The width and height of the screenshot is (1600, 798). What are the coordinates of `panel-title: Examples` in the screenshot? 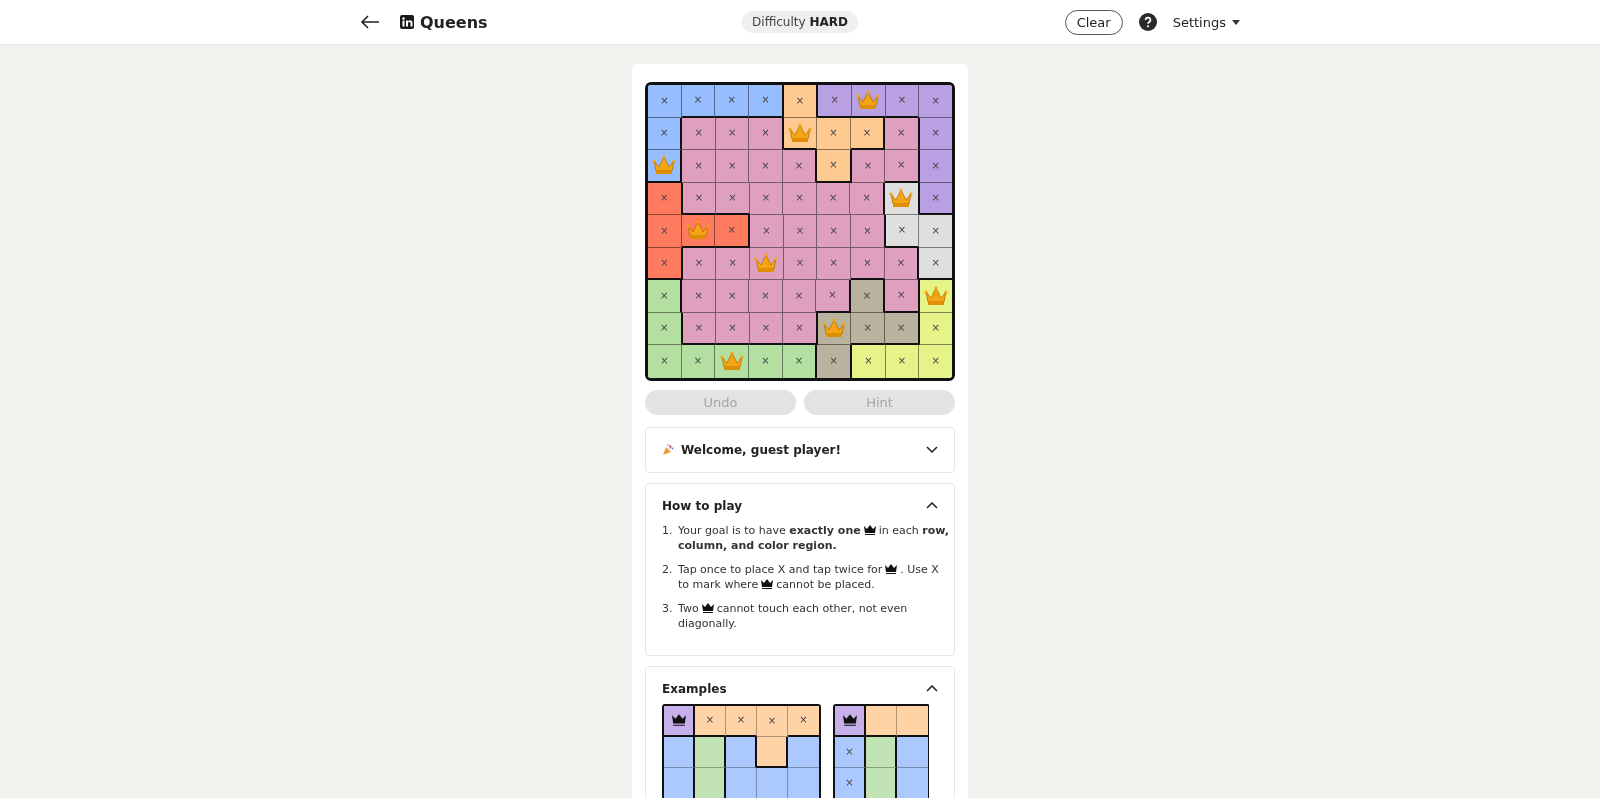 It's located at (694, 688).